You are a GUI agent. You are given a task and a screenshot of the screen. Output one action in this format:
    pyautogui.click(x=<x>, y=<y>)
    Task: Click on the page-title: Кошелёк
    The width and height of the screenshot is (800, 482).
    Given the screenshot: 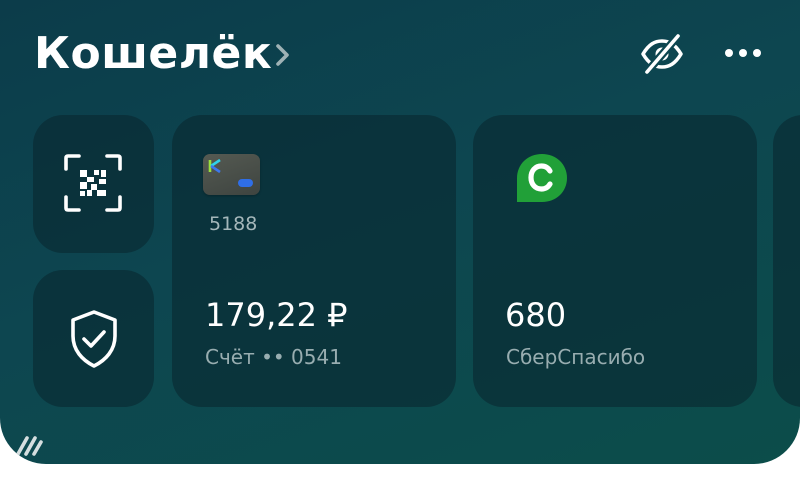 What is the action you would take?
    pyautogui.click(x=153, y=54)
    